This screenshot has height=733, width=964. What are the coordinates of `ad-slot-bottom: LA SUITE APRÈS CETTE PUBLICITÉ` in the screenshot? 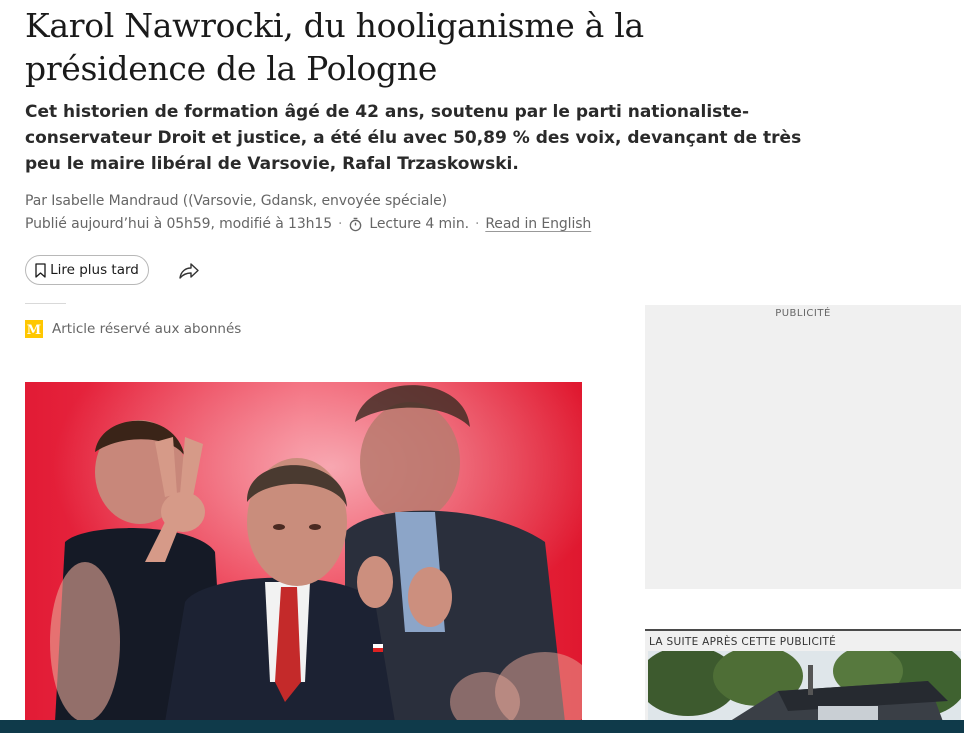 It's located at (803, 681).